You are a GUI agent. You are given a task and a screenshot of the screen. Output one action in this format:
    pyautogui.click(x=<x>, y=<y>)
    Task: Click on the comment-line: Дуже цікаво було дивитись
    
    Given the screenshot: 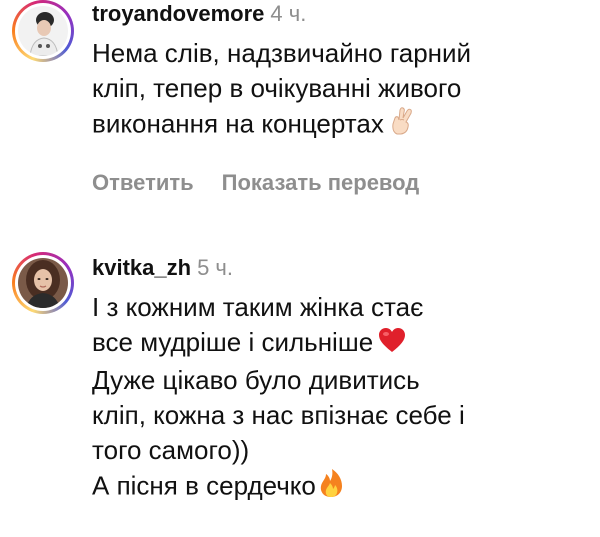 What is the action you would take?
    pyautogui.click(x=256, y=379)
    